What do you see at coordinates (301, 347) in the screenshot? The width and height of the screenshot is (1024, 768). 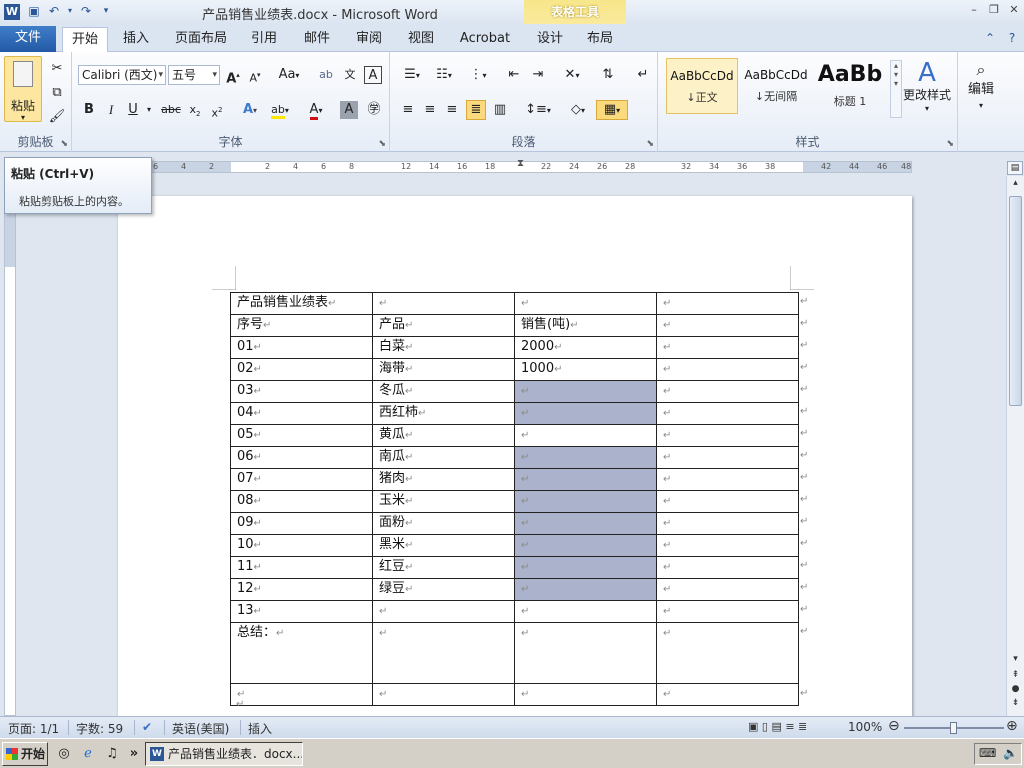 I see `table-cell: 01↵` at bounding box center [301, 347].